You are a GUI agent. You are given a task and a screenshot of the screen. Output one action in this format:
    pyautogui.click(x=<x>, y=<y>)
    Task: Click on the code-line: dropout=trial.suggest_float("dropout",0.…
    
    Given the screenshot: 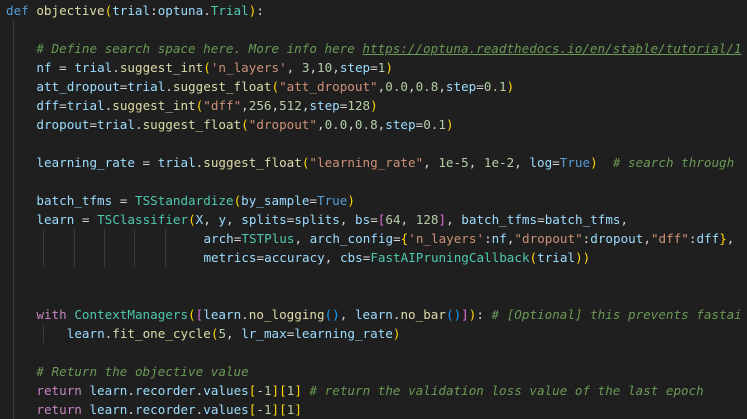 What is the action you would take?
    pyautogui.click(x=230, y=124)
    